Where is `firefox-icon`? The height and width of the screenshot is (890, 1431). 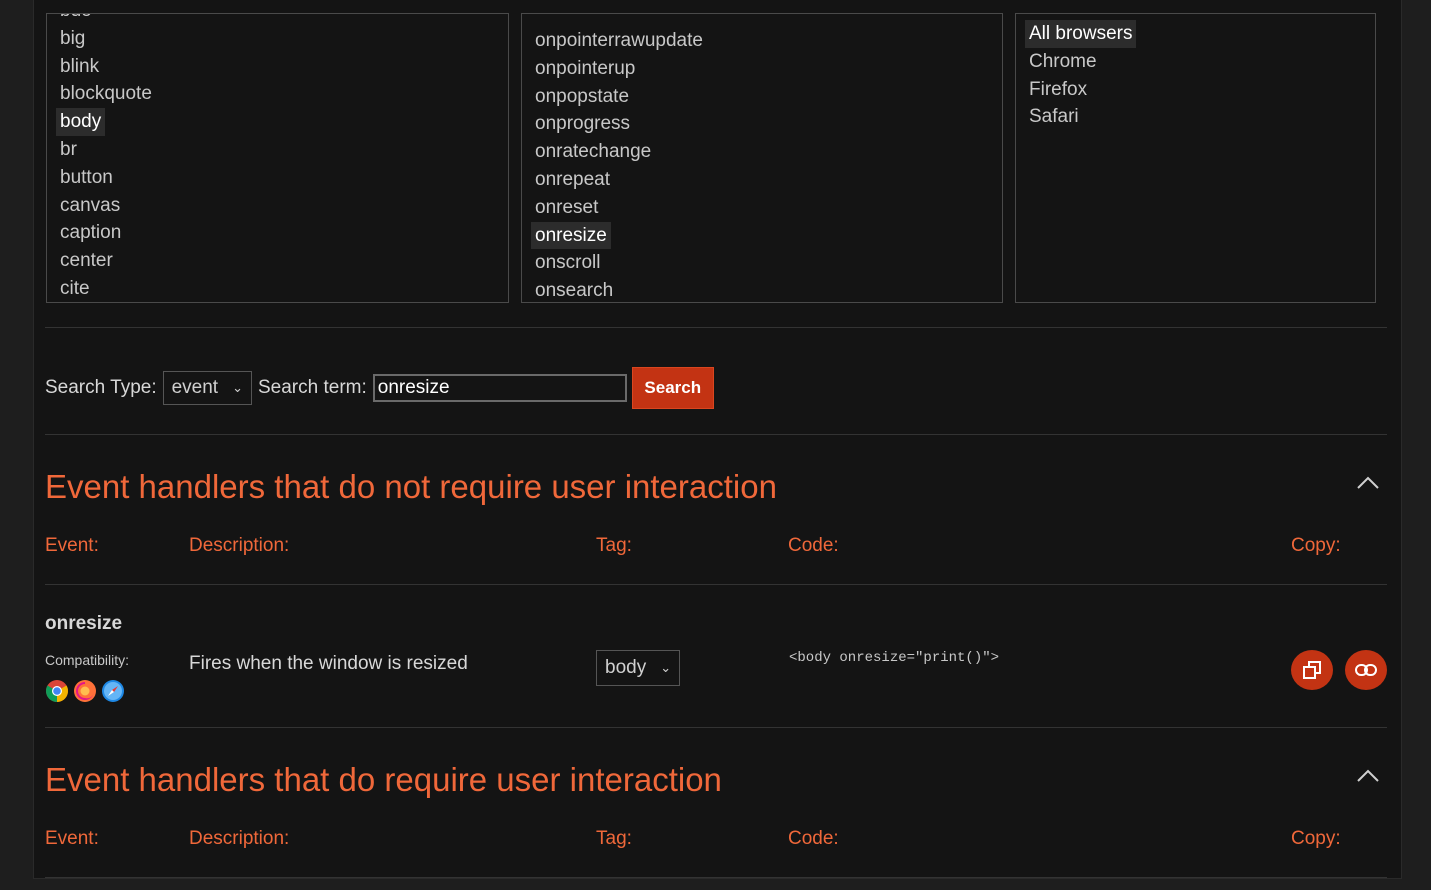
firefox-icon is located at coordinates (85, 691).